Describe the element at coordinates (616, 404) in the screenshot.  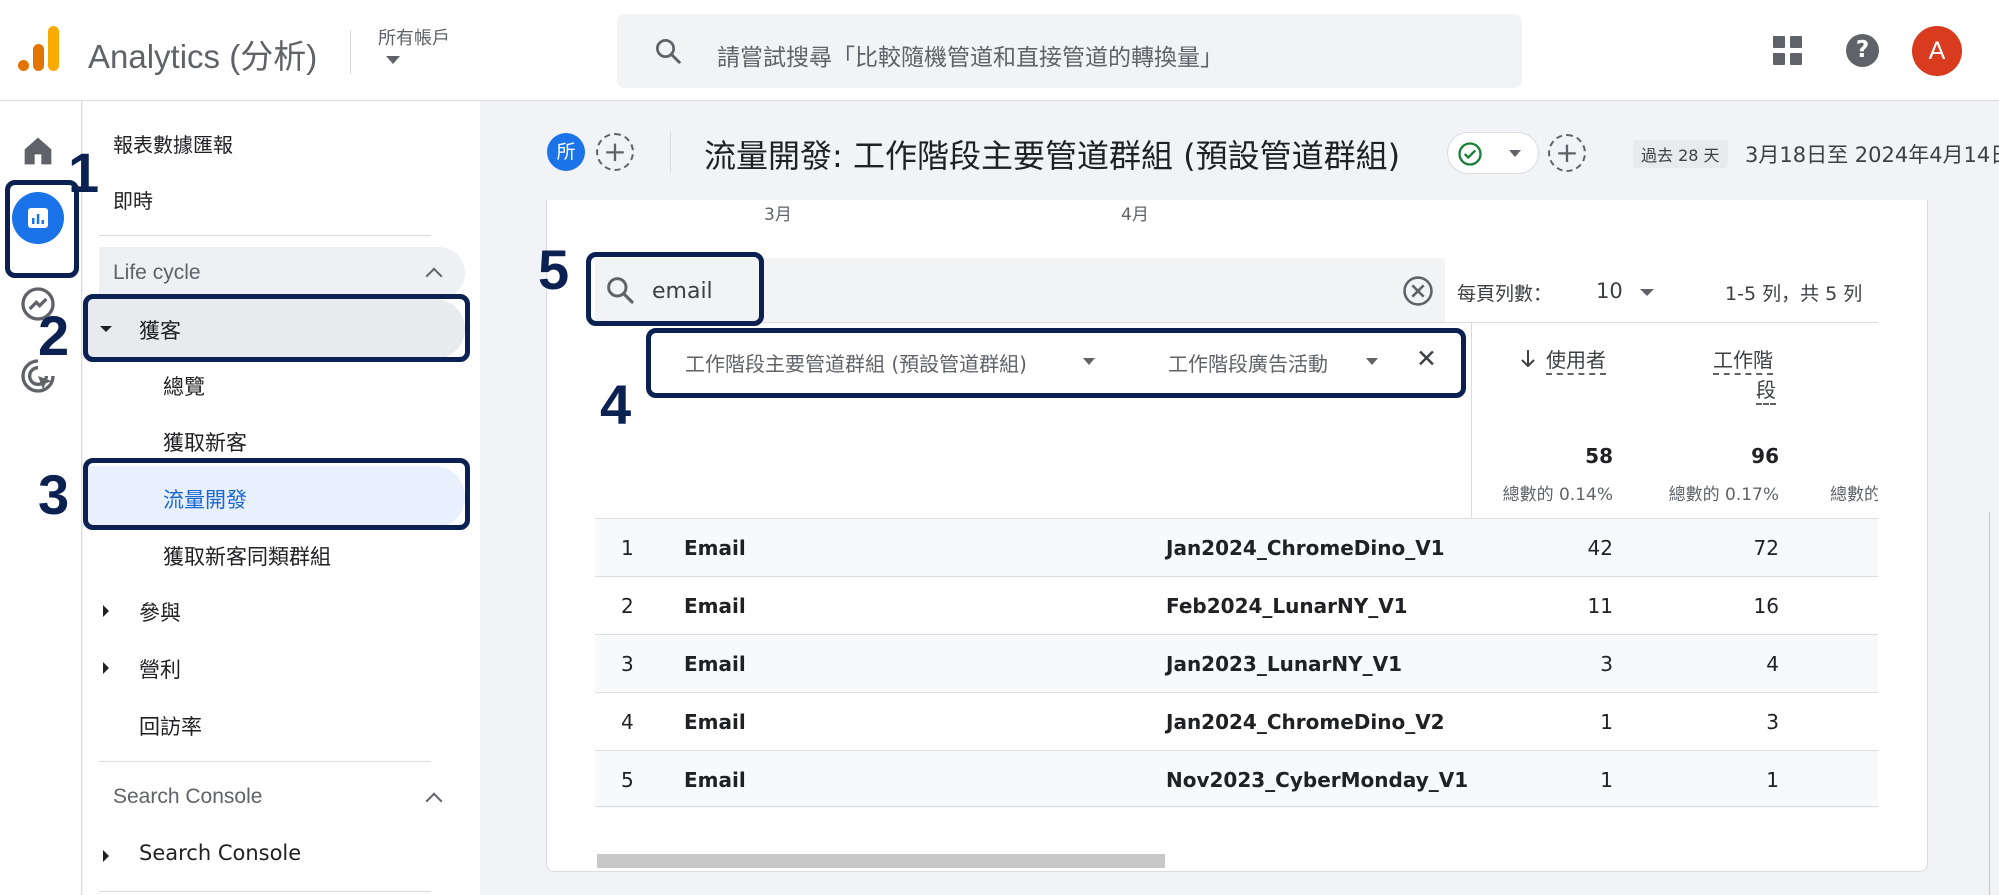
I see `annotation-number: 4` at that location.